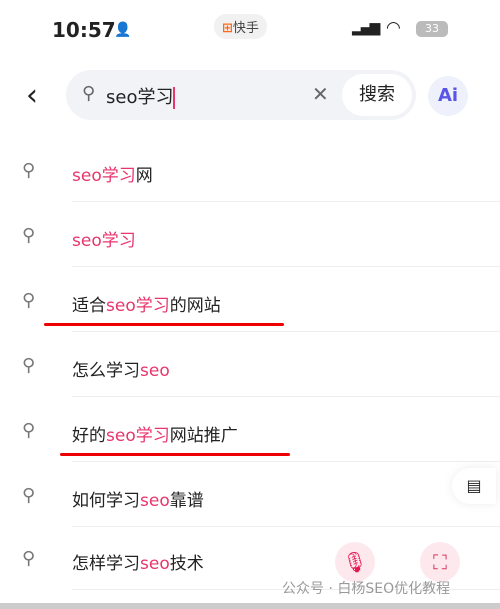 The image size is (500, 609). I want to click on person-icon: 👤, so click(123, 30).